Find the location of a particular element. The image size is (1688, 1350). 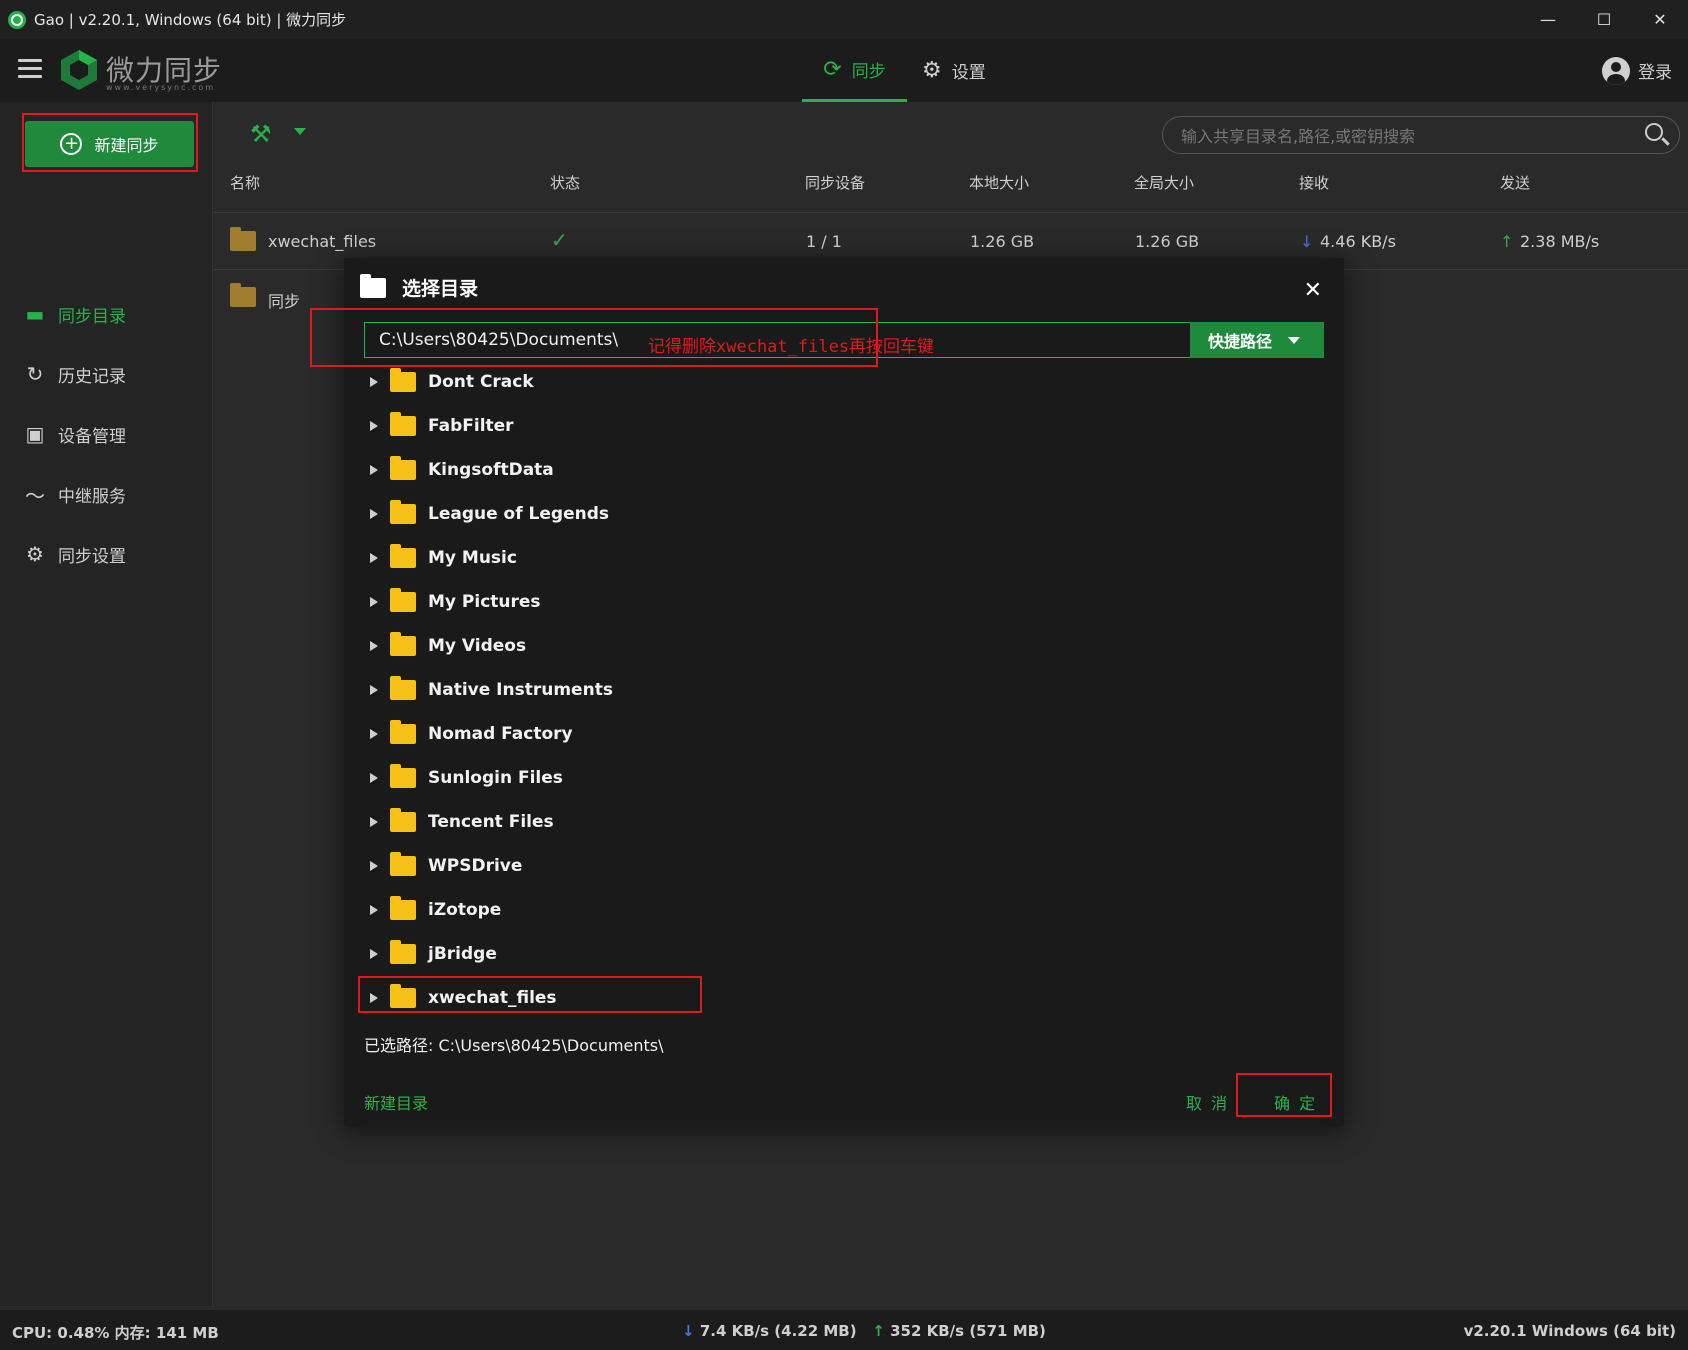

folder-name: My Pictures is located at coordinates (484, 602).